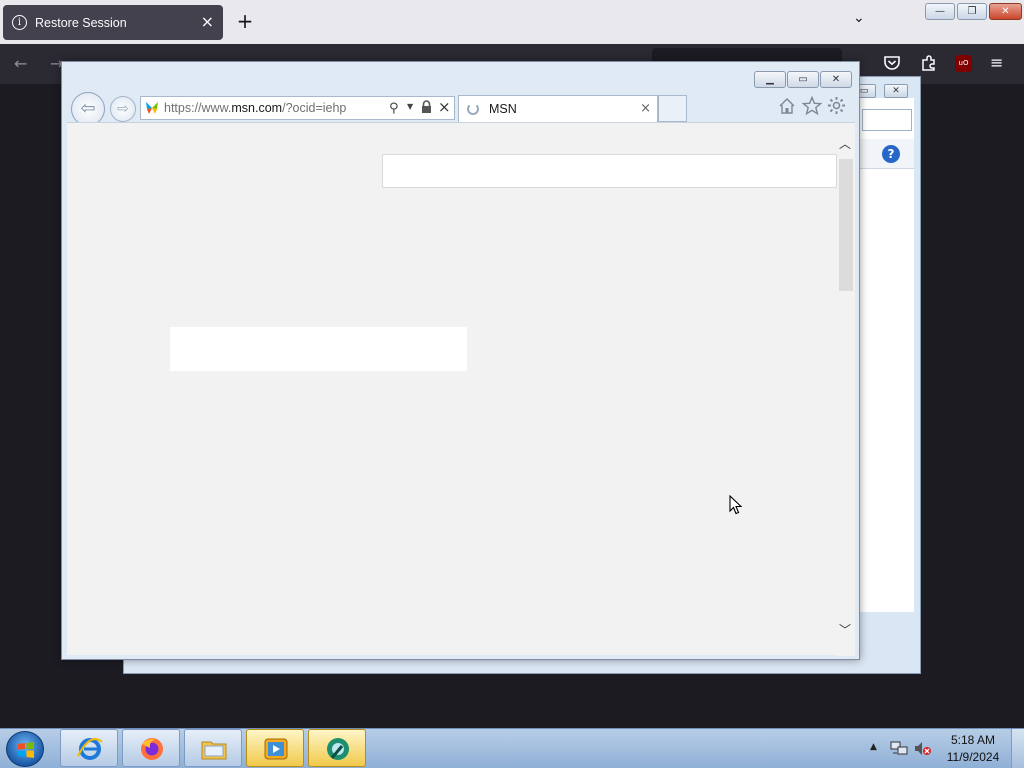 The height and width of the screenshot is (768, 1024). Describe the element at coordinates (426, 107) in the screenshot. I see `lock-icon` at that location.